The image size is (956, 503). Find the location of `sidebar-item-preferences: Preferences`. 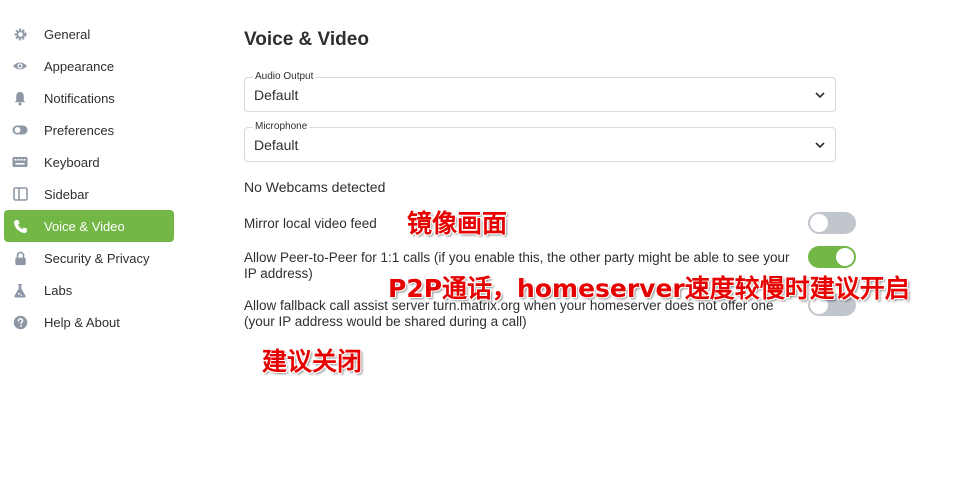

sidebar-item-preferences: Preferences is located at coordinates (89, 130).